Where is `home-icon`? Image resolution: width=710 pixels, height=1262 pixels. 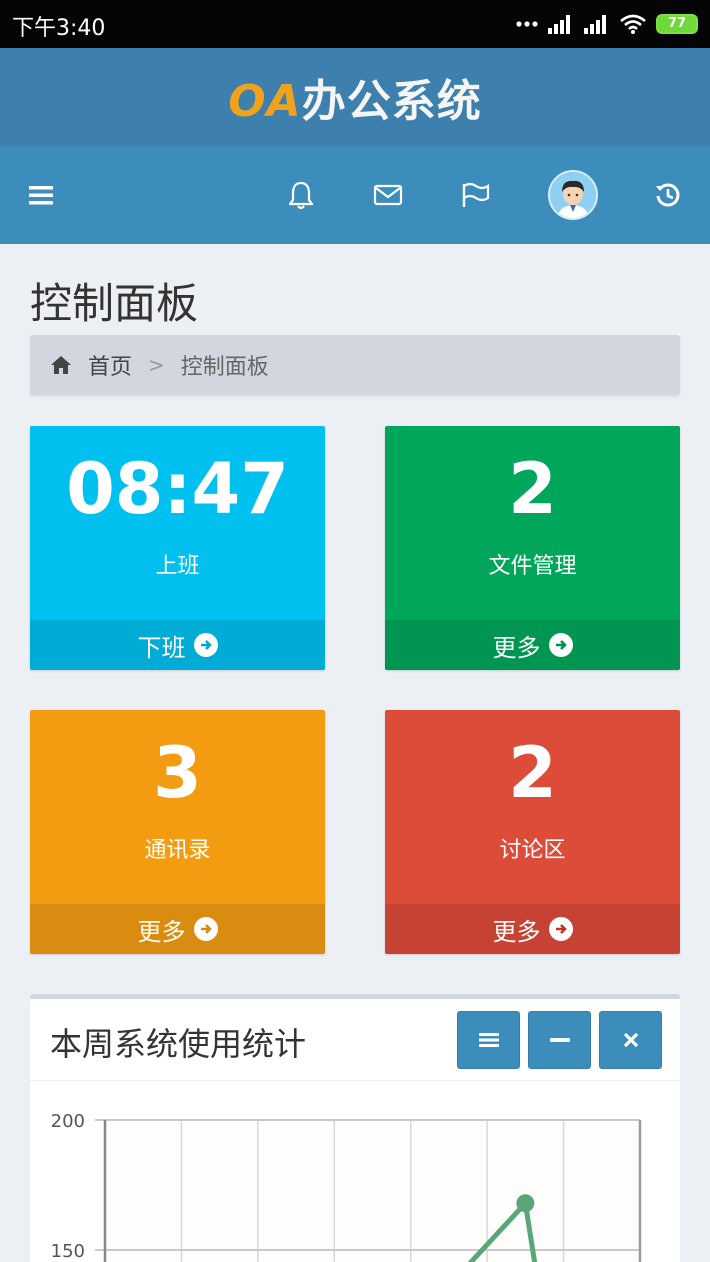 home-icon is located at coordinates (61, 365).